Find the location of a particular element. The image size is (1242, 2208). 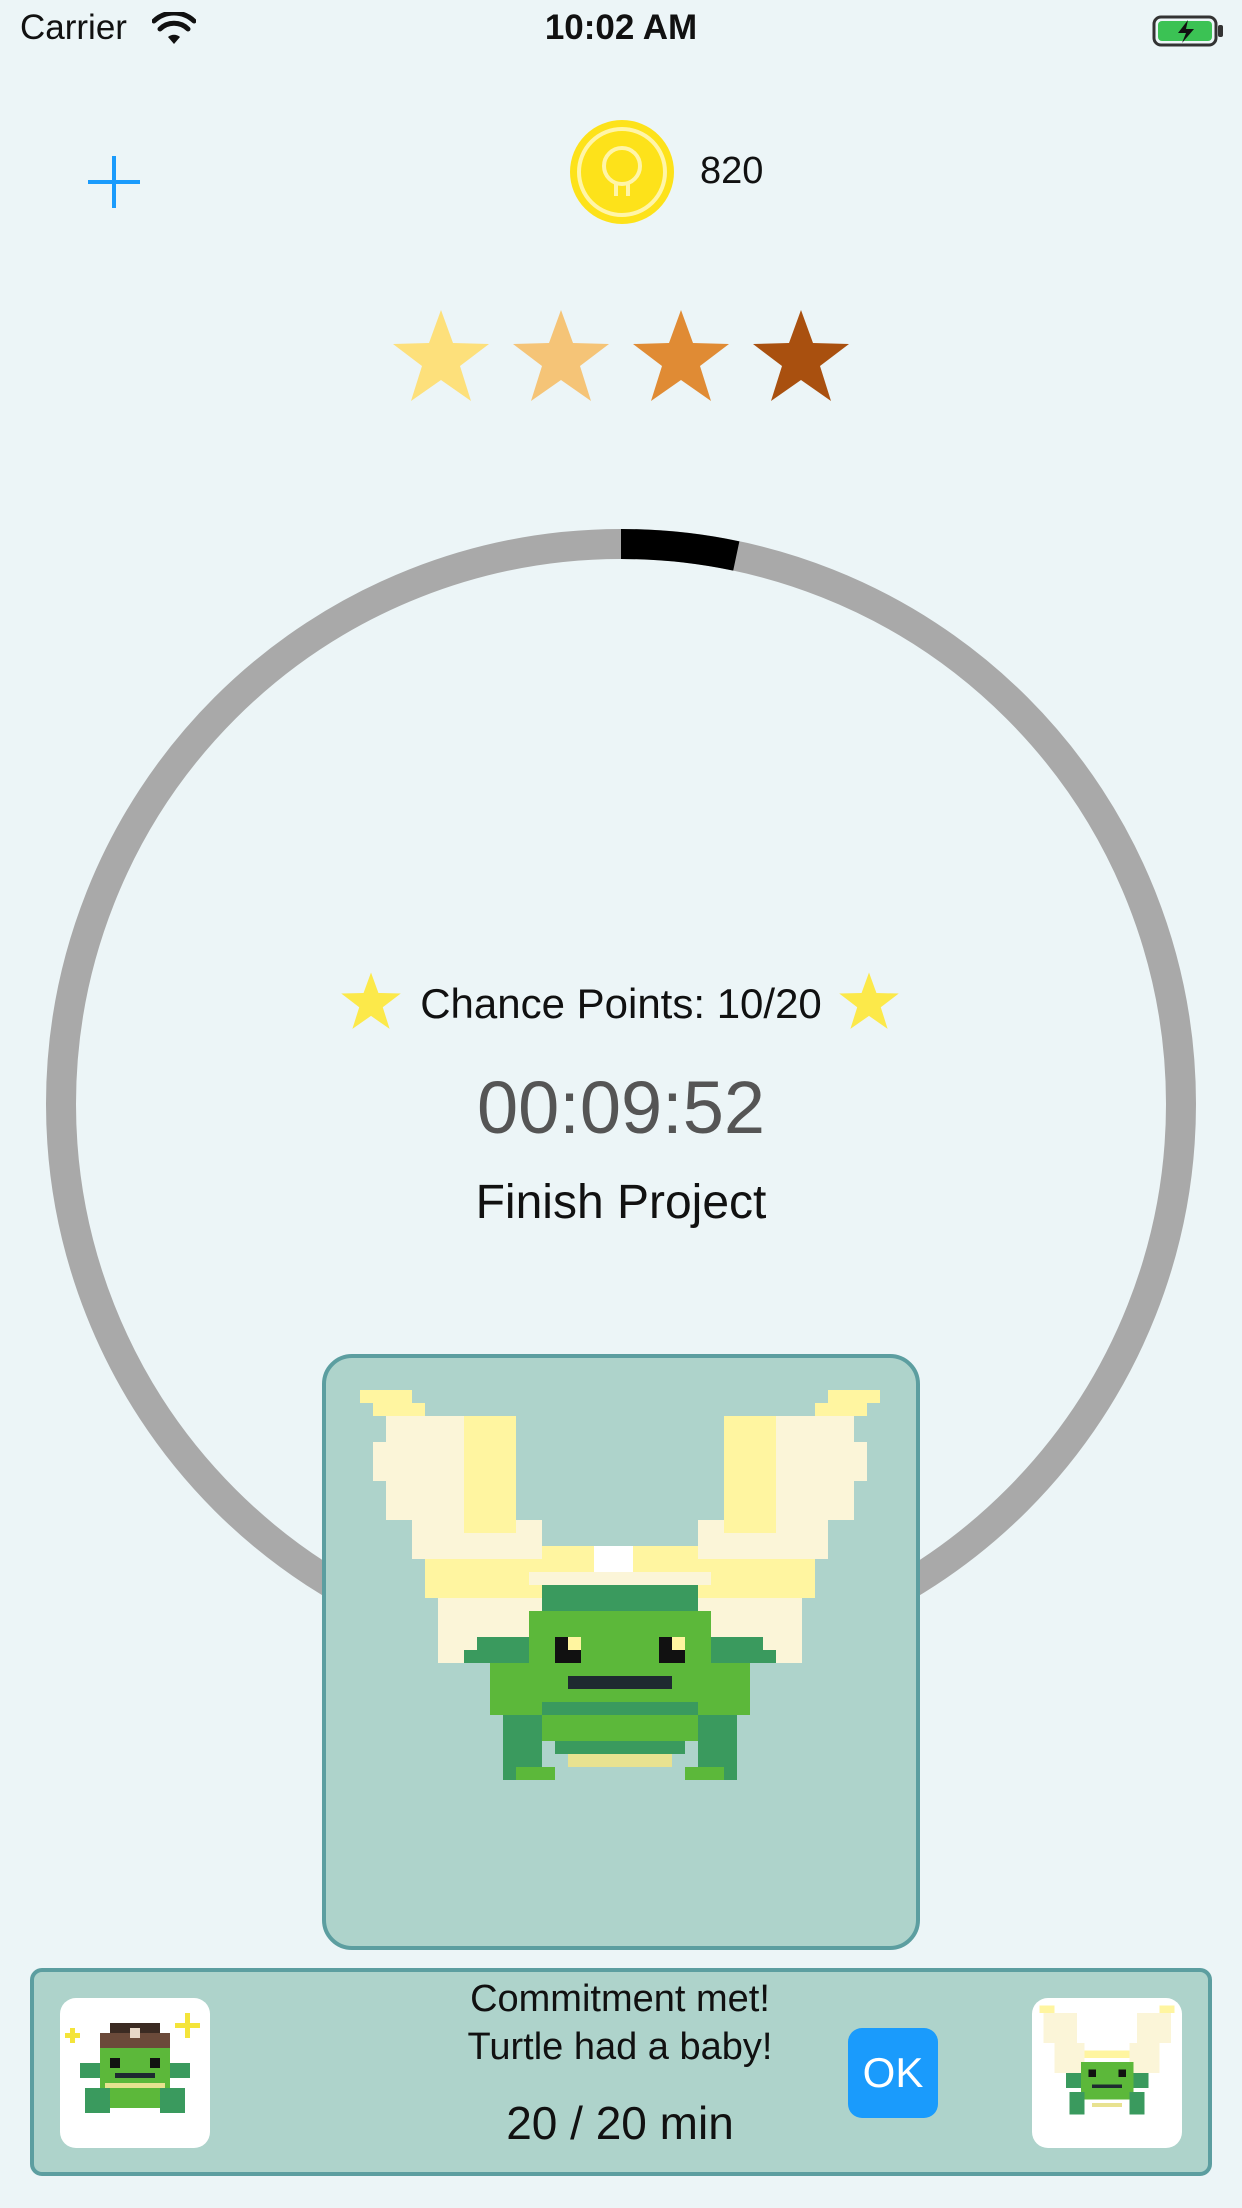

countdown-timer: 00:09:52 is located at coordinates (621, 1107).